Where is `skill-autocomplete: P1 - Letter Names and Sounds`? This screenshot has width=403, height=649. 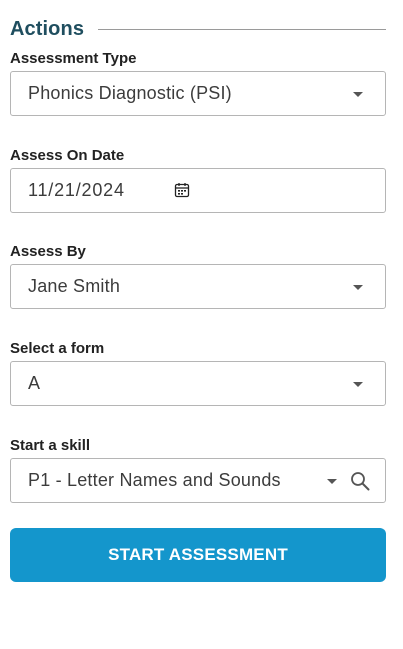
skill-autocomplete: P1 - Letter Names and Sounds is located at coordinates (198, 480).